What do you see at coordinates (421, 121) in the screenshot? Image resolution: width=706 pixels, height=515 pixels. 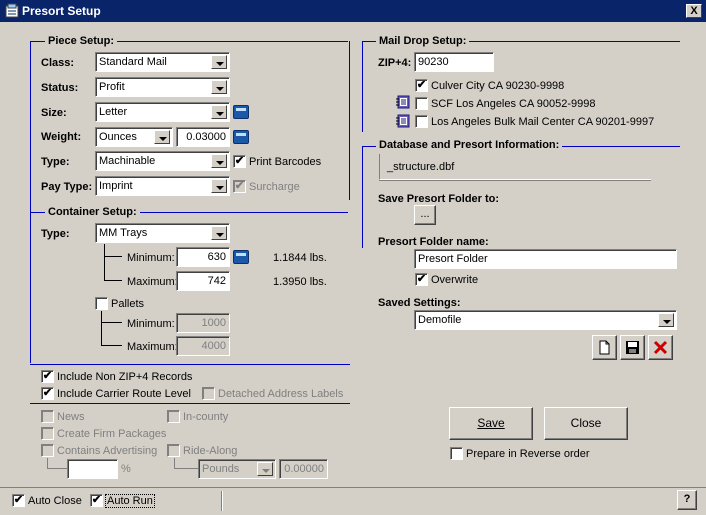 I see `drop-la-bmc-checkbox` at bounding box center [421, 121].